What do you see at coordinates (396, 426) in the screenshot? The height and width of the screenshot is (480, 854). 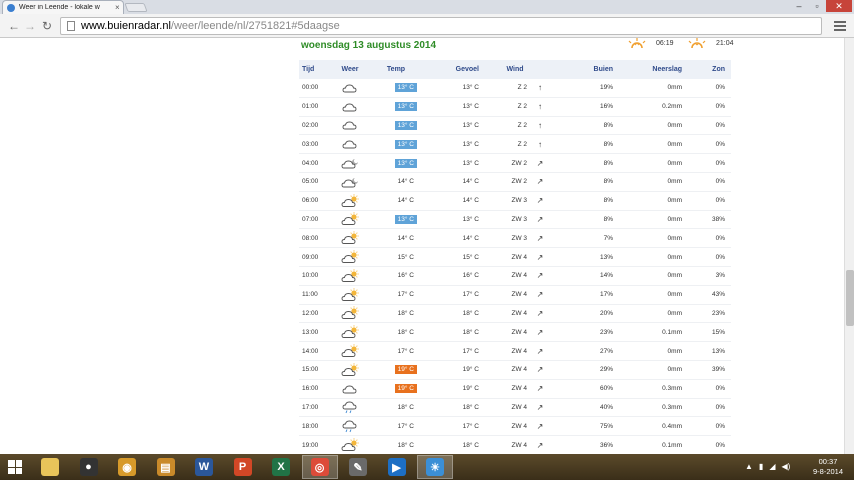 I see `row-temp-cell: 17° C` at bounding box center [396, 426].